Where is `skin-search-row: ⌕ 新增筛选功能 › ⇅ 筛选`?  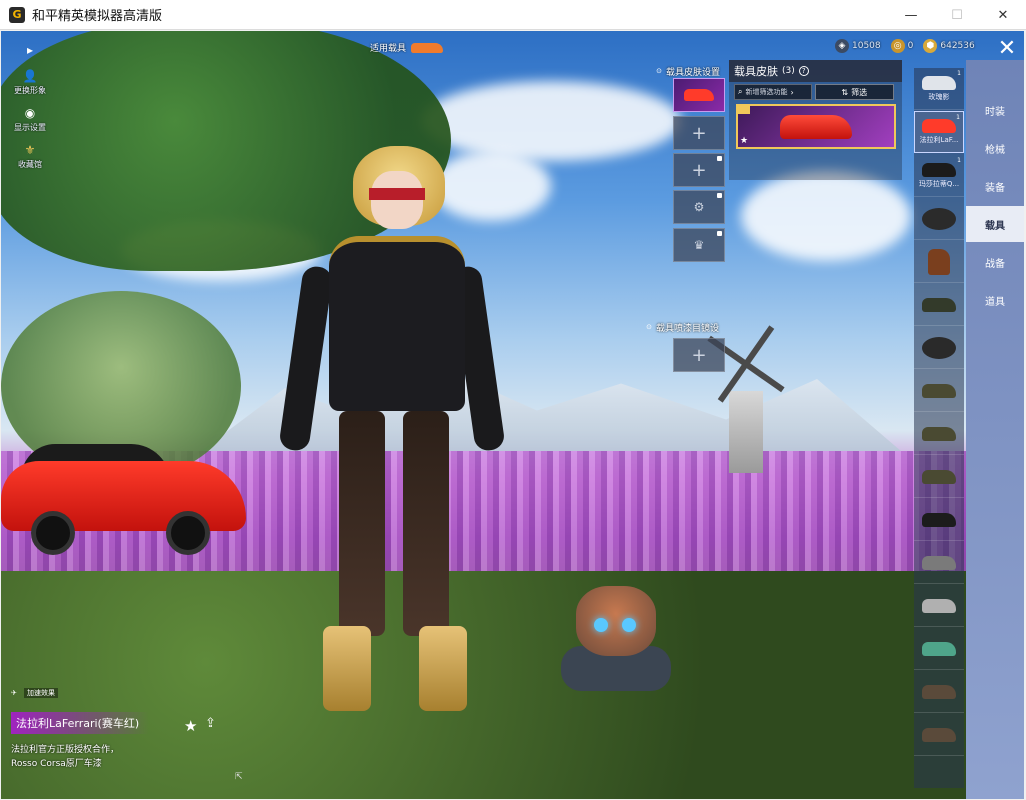
skin-search-row: ⌕ 新增筛选功能 › ⇅ 筛选 is located at coordinates (814, 92).